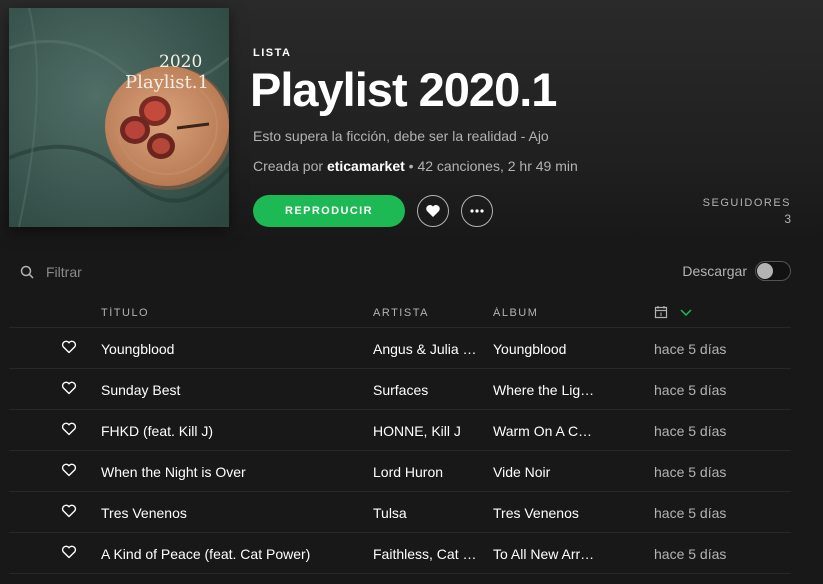 This screenshot has height=584, width=823. What do you see at coordinates (548, 513) in the screenshot?
I see `track-album-link: Tres Venenos` at bounding box center [548, 513].